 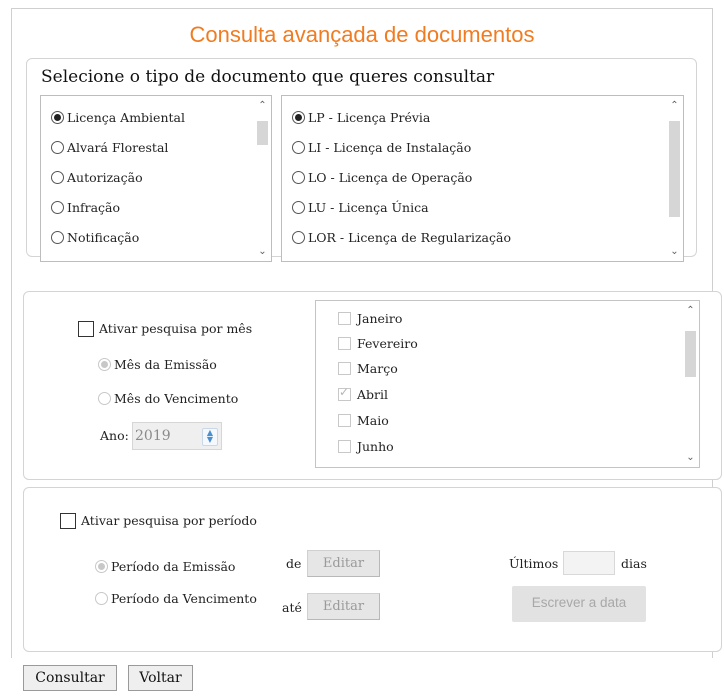 What do you see at coordinates (95, 237) in the screenshot?
I see `category-item: Notificação` at bounding box center [95, 237].